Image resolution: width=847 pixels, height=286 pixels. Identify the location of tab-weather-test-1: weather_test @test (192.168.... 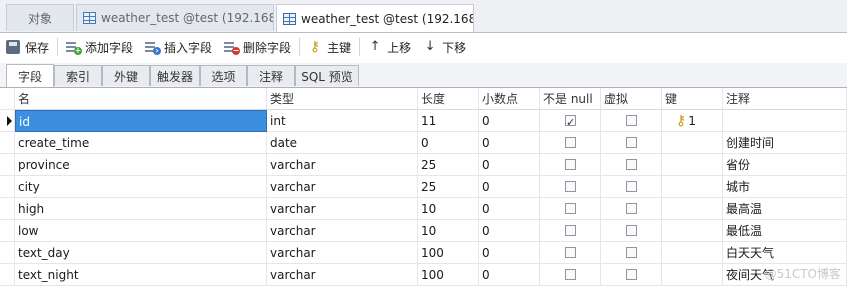
(175, 17).